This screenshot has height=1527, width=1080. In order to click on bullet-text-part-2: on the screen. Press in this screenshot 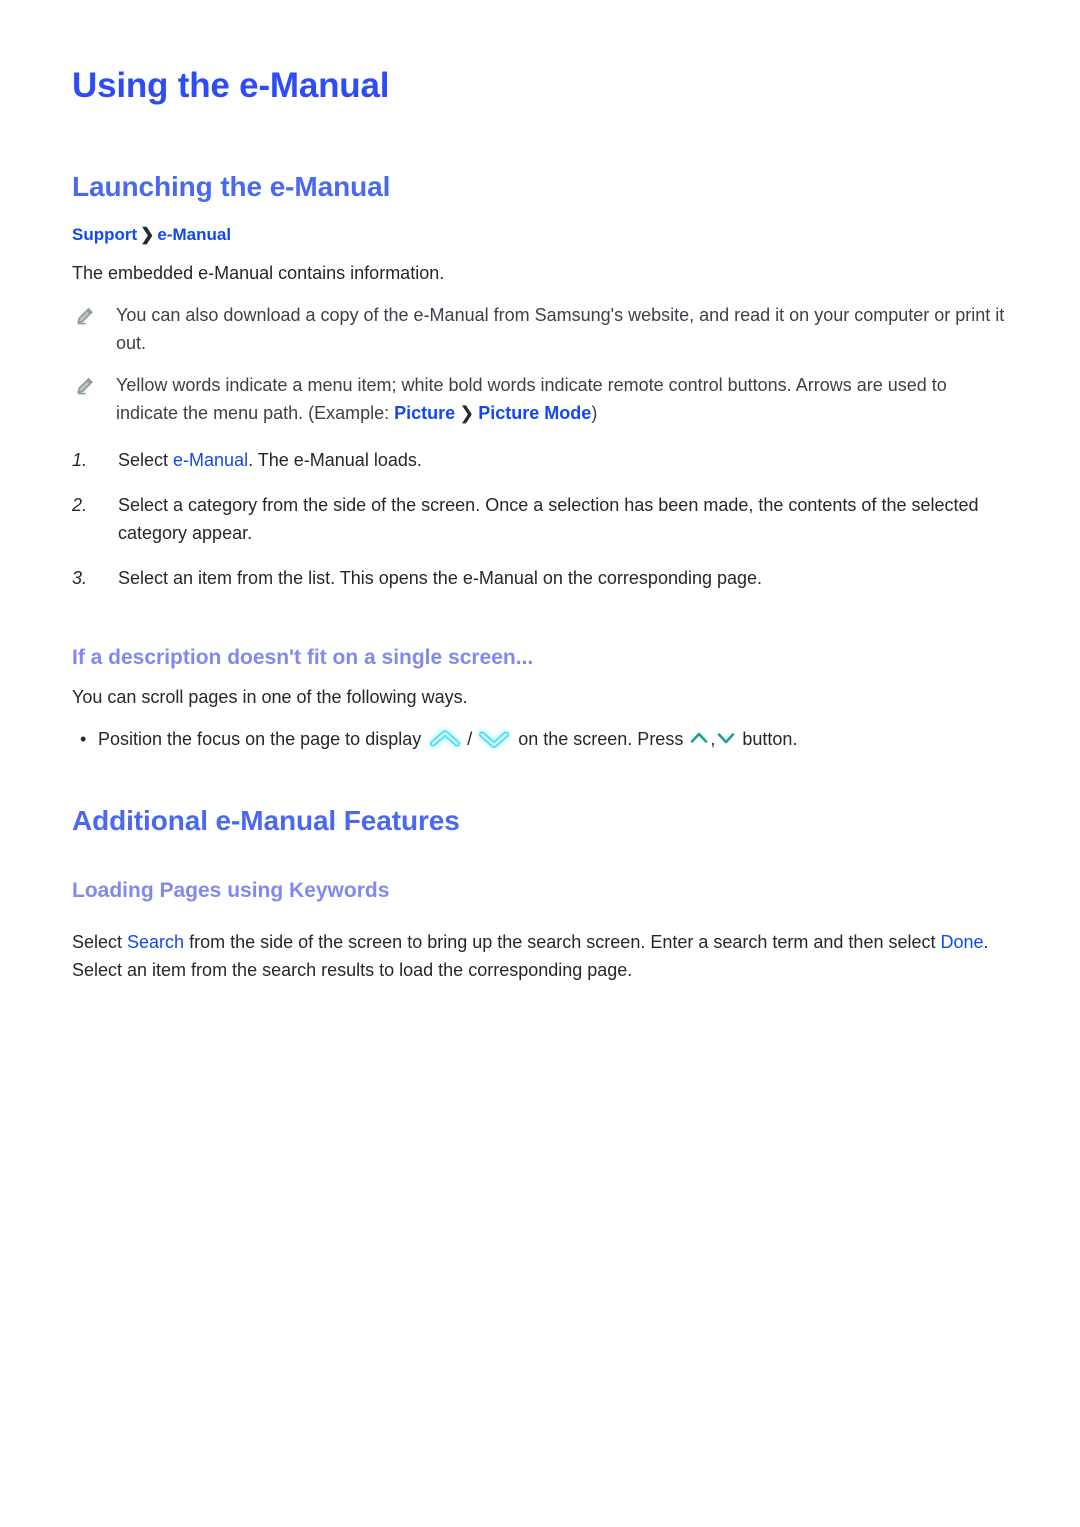, I will do `click(601, 739)`.